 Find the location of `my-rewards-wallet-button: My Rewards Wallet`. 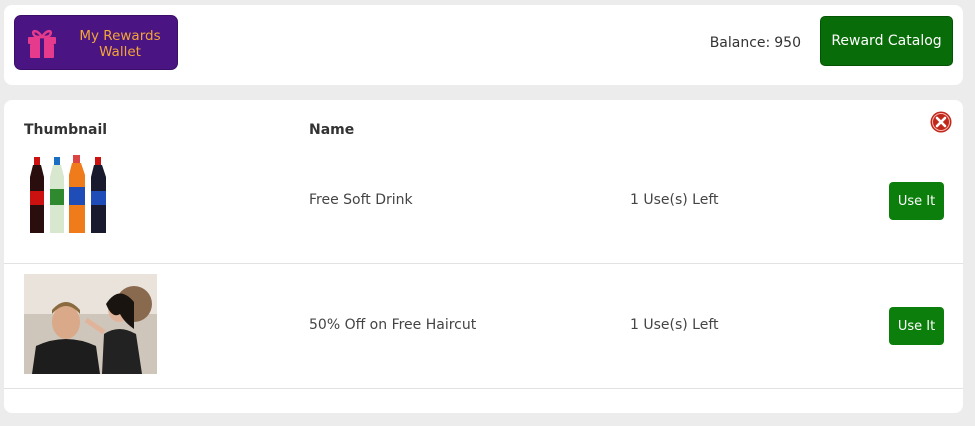

my-rewards-wallet-button: My Rewards Wallet is located at coordinates (96, 42).